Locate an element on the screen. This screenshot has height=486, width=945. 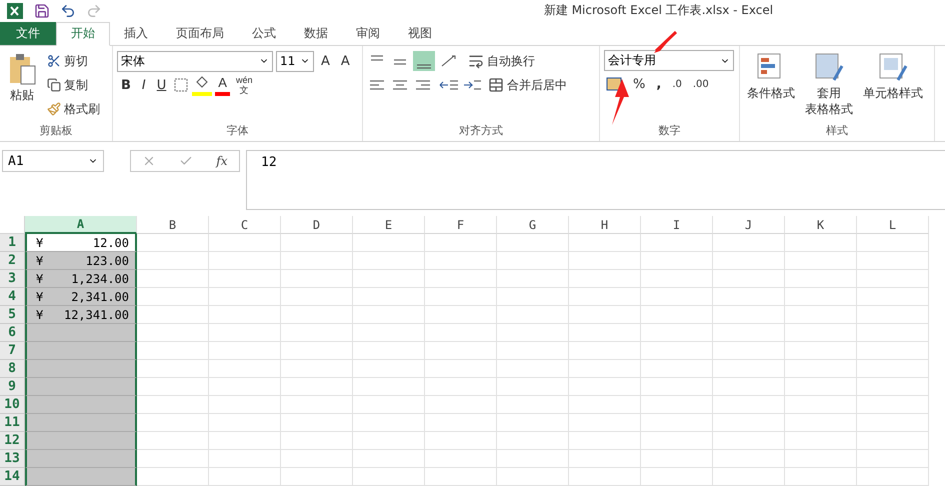
row-header: 11 is located at coordinates (12, 423).